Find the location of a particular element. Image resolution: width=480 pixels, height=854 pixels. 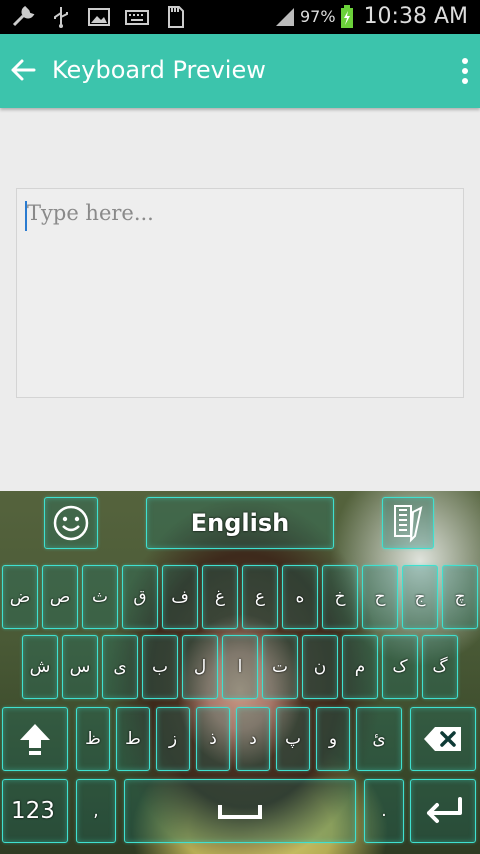

shift-icon is located at coordinates (35, 739).